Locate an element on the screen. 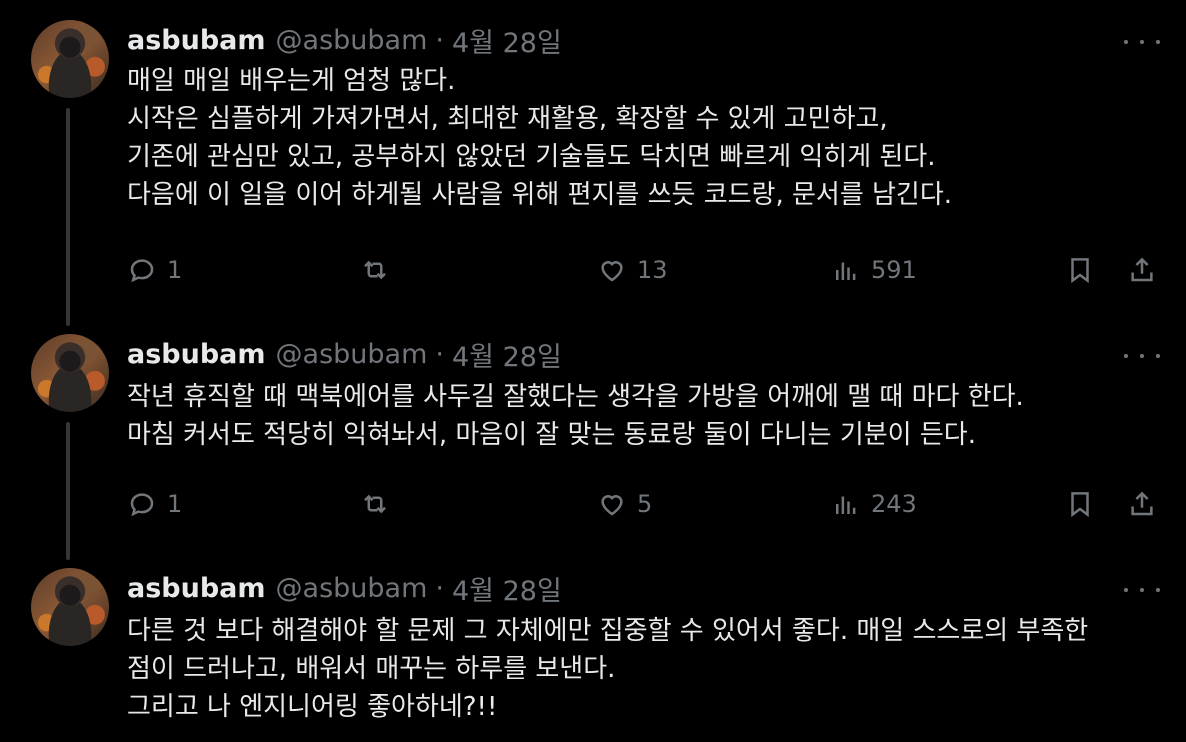 The height and width of the screenshot is (742, 1186). views-button: 591 is located at coordinates (874, 270).